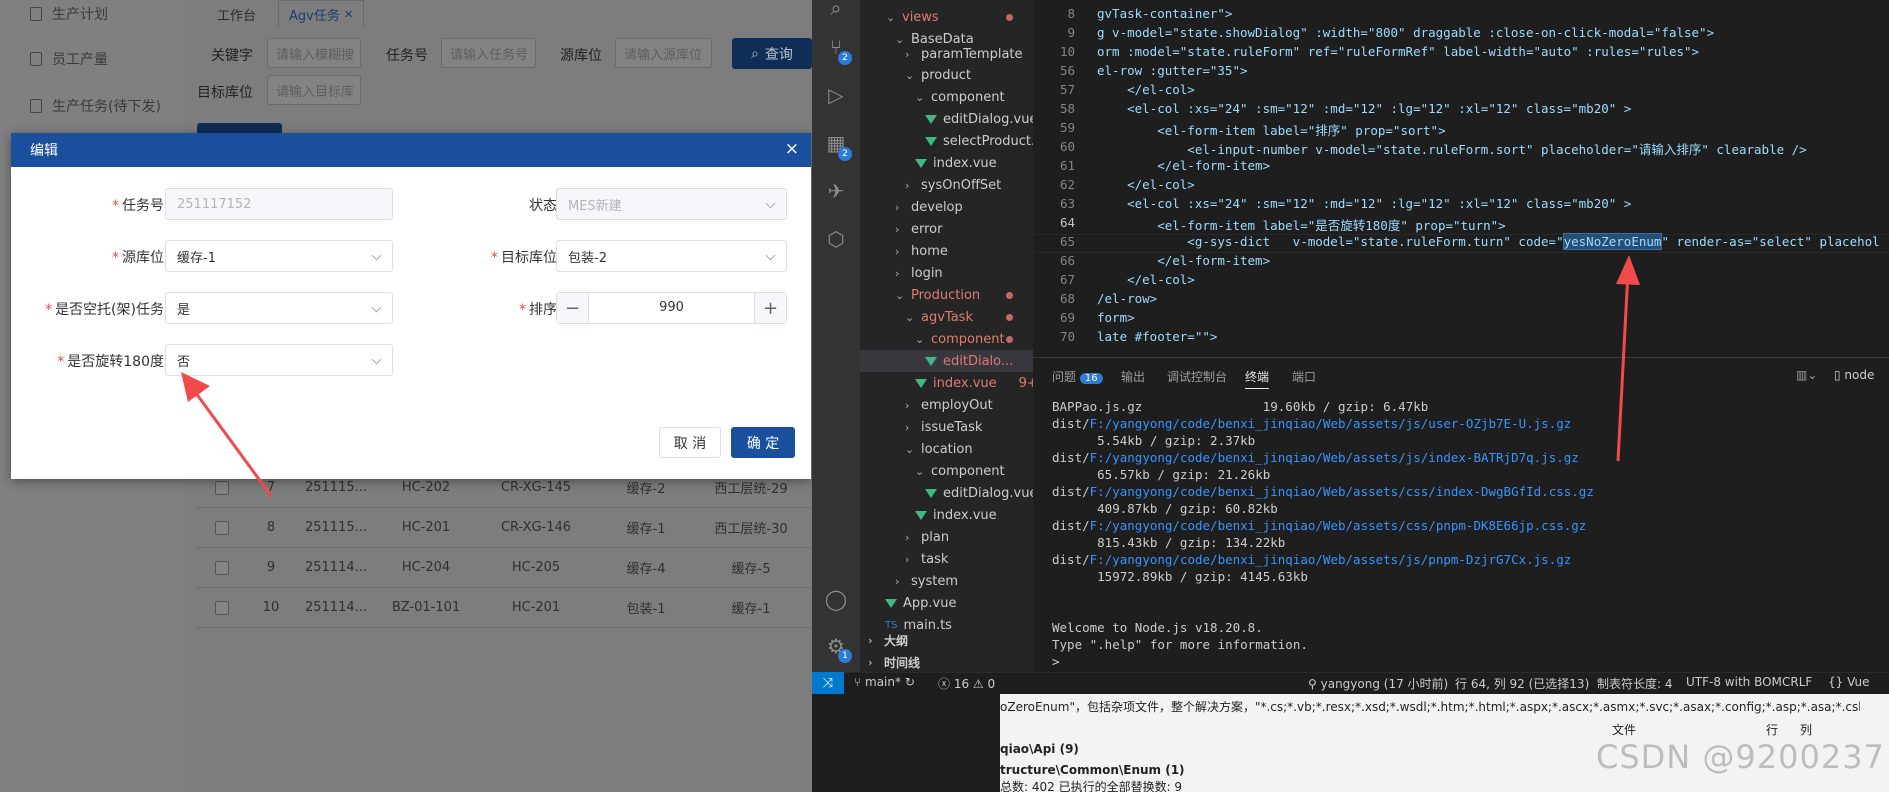  What do you see at coordinates (981, 119) in the screenshot?
I see `tree-file-editdialog: editDialog.vue` at bounding box center [981, 119].